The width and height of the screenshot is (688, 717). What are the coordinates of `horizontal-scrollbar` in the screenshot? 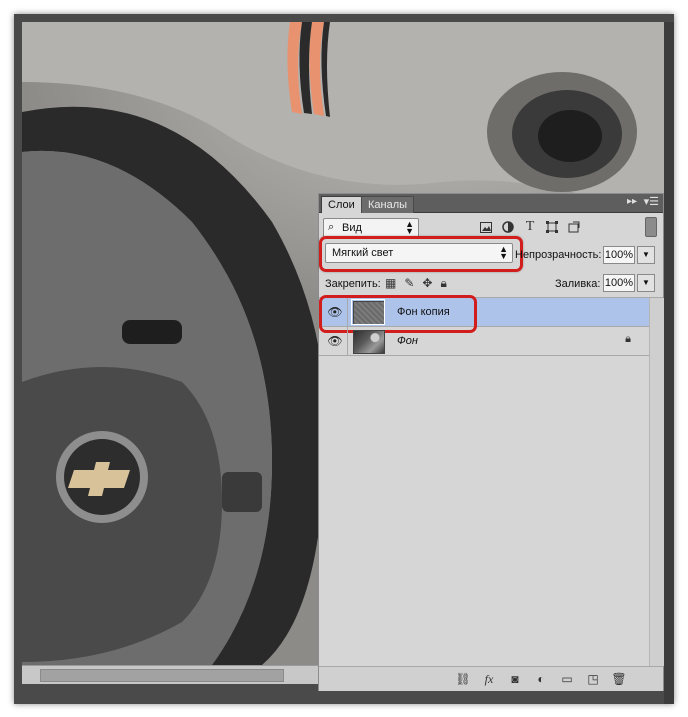 It's located at (170, 674).